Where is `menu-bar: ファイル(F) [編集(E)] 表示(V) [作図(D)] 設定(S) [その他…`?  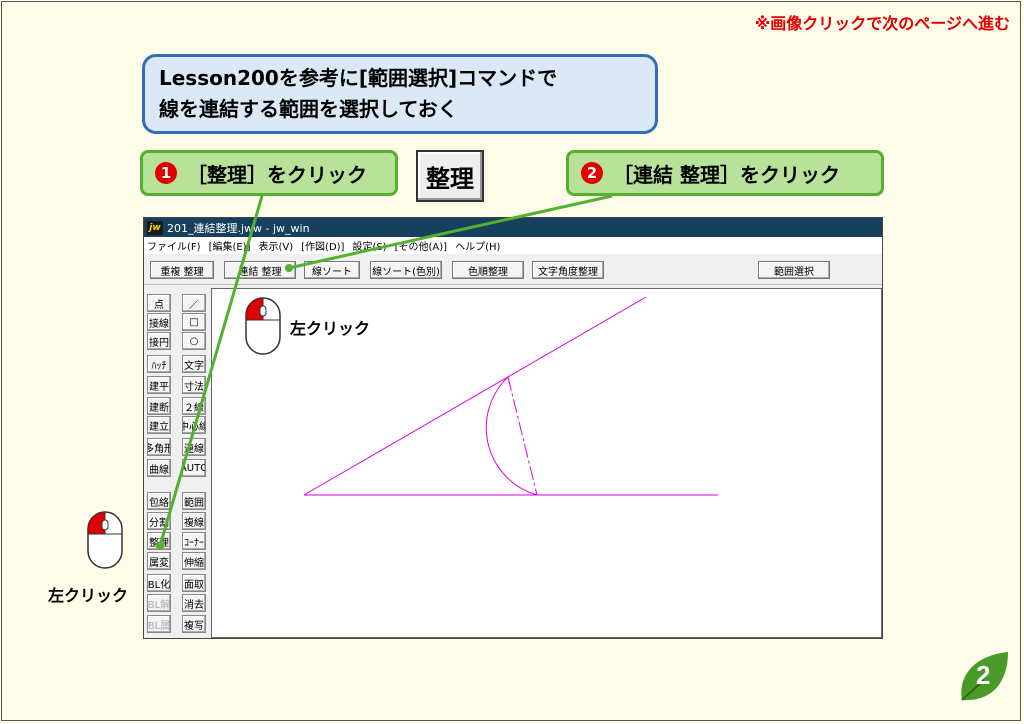
menu-bar: ファイル(F) [編集(E)] 表示(V) [作図(D)] 設定(S) [その他… is located at coordinates (513, 245).